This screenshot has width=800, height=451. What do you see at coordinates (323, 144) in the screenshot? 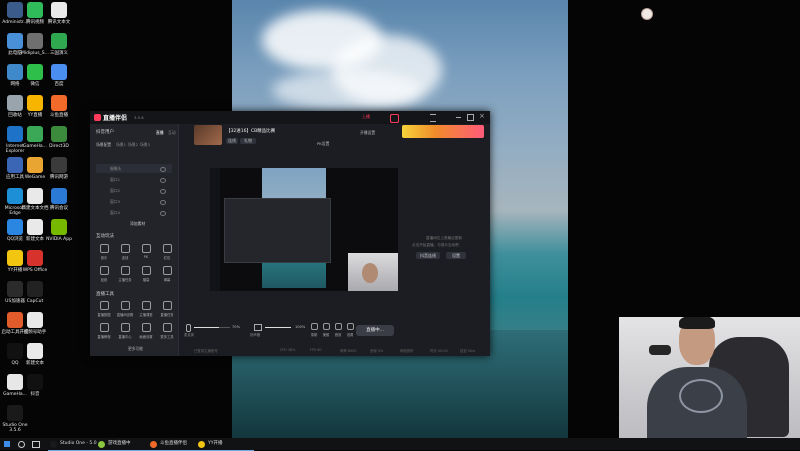
I see `pk-settings-link: PK设置` at bounding box center [323, 144].